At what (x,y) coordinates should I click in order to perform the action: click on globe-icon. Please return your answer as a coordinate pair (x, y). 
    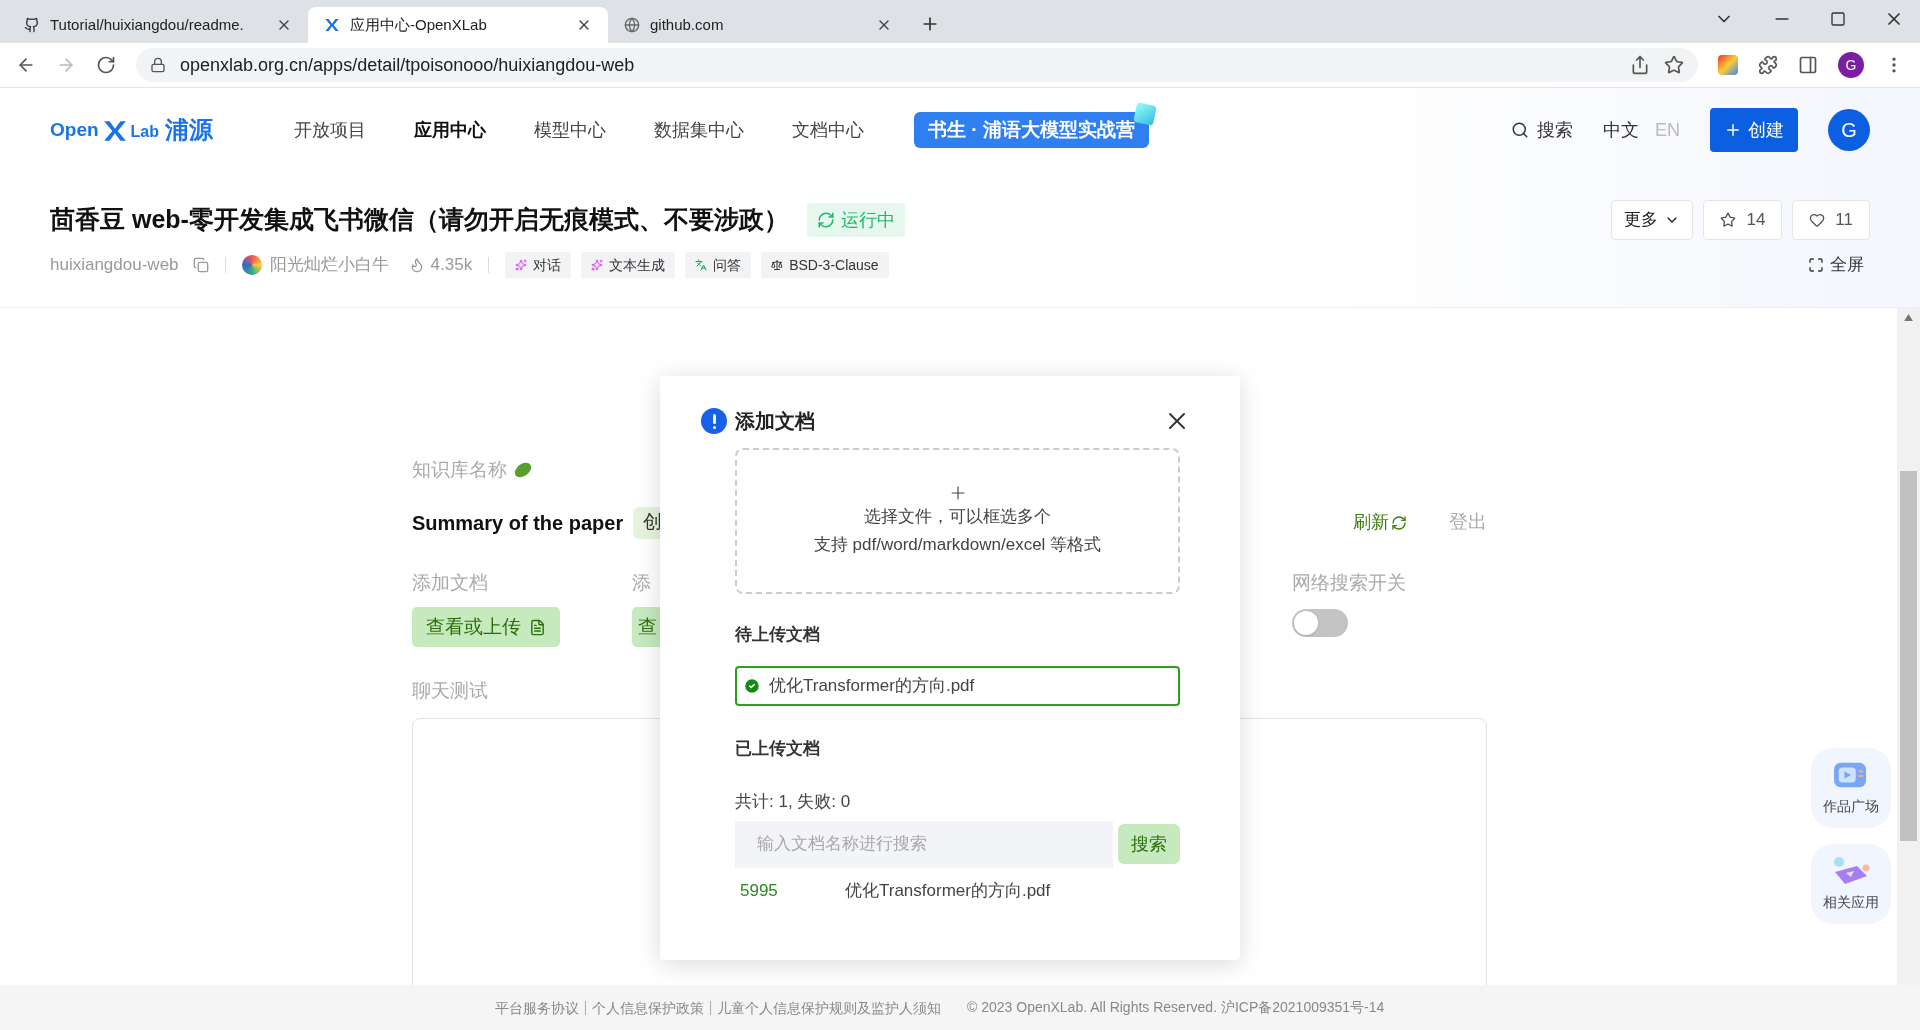
    Looking at the image, I should click on (632, 25).